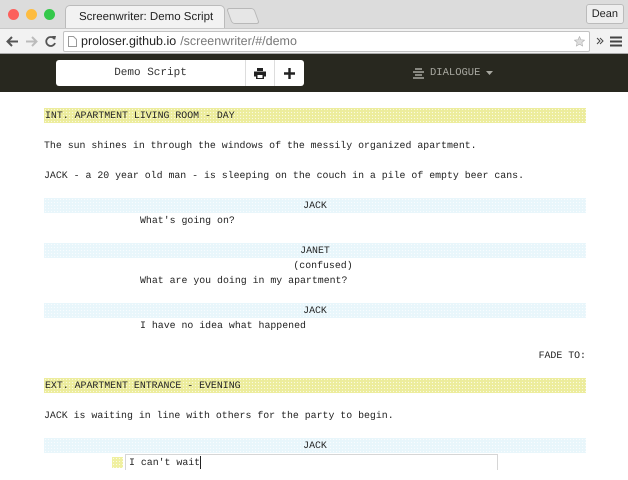 This screenshot has width=628, height=480. I want to click on dialogue-text: I have no idea what happened, so click(223, 326).